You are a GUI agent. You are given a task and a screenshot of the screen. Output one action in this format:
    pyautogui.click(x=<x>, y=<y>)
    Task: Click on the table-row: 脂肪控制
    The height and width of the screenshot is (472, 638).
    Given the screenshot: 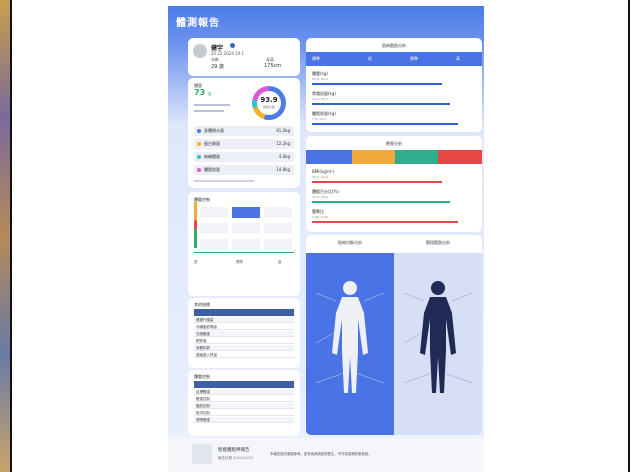 What is the action you would take?
    pyautogui.click(x=244, y=406)
    